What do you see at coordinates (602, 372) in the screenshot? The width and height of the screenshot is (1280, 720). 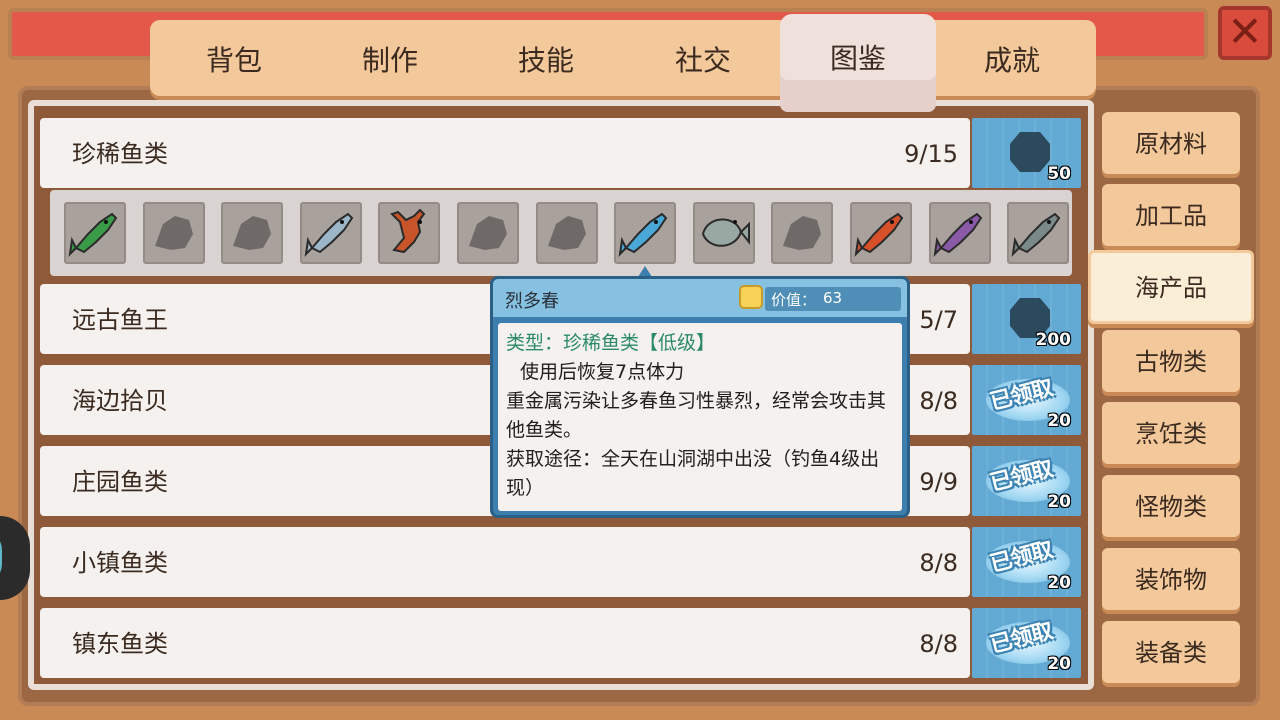 I see `item-effect: 使用后恢复7点体力` at bounding box center [602, 372].